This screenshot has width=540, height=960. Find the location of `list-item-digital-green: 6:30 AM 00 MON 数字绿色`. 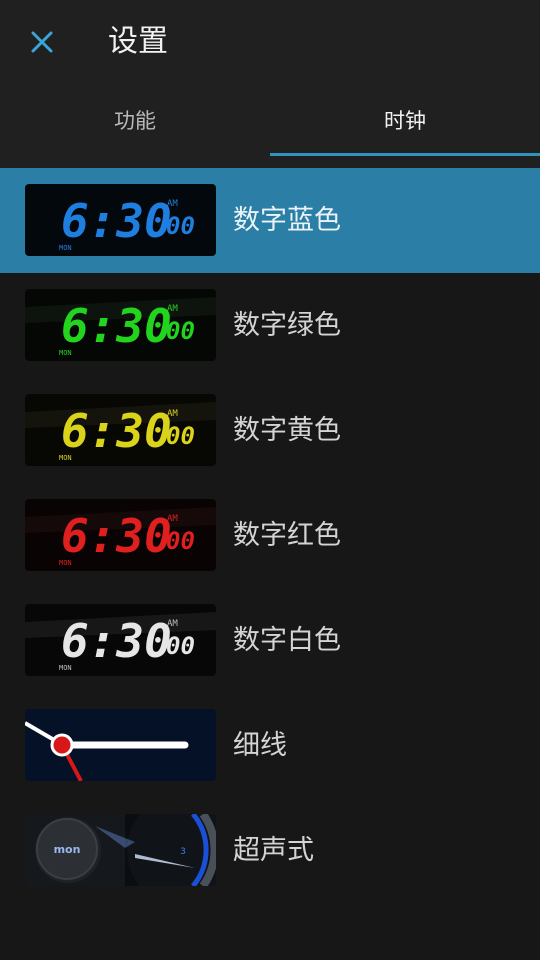

list-item-digital-green: 6:30 AM 00 MON 数字绿色 is located at coordinates (270, 325).